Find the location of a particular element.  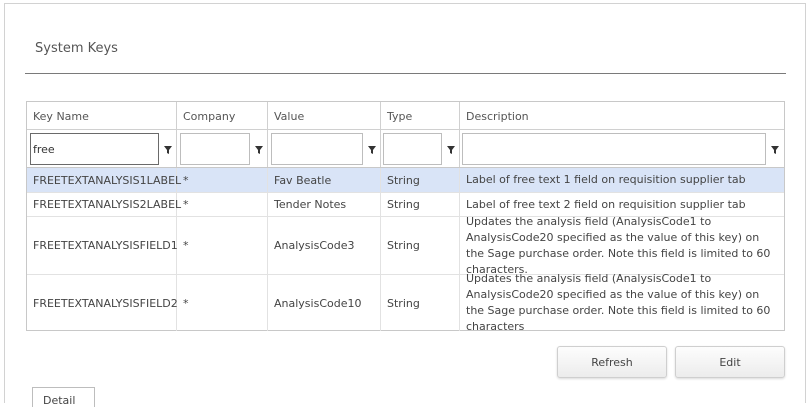

value-cell: AnalysisCode3 is located at coordinates (324, 245).